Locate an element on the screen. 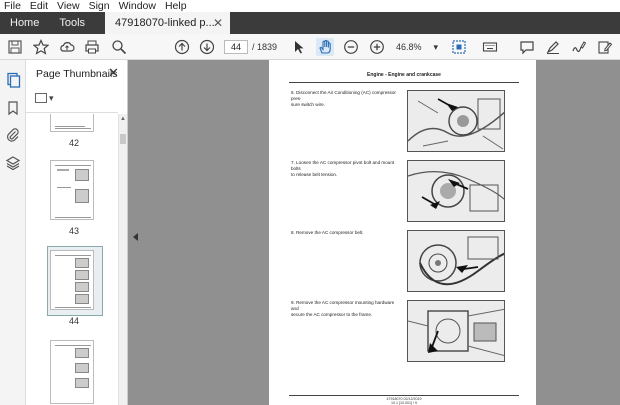 The height and width of the screenshot is (405, 620). panel-title: Page Thumbnails is located at coordinates (77, 74).